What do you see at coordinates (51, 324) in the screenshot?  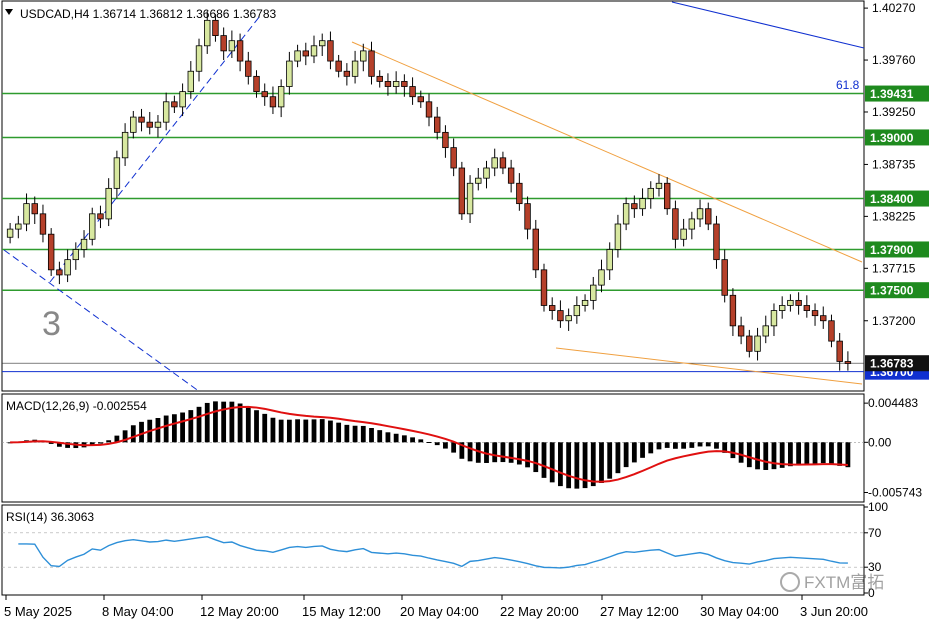 I see `wave-label: 3` at bounding box center [51, 324].